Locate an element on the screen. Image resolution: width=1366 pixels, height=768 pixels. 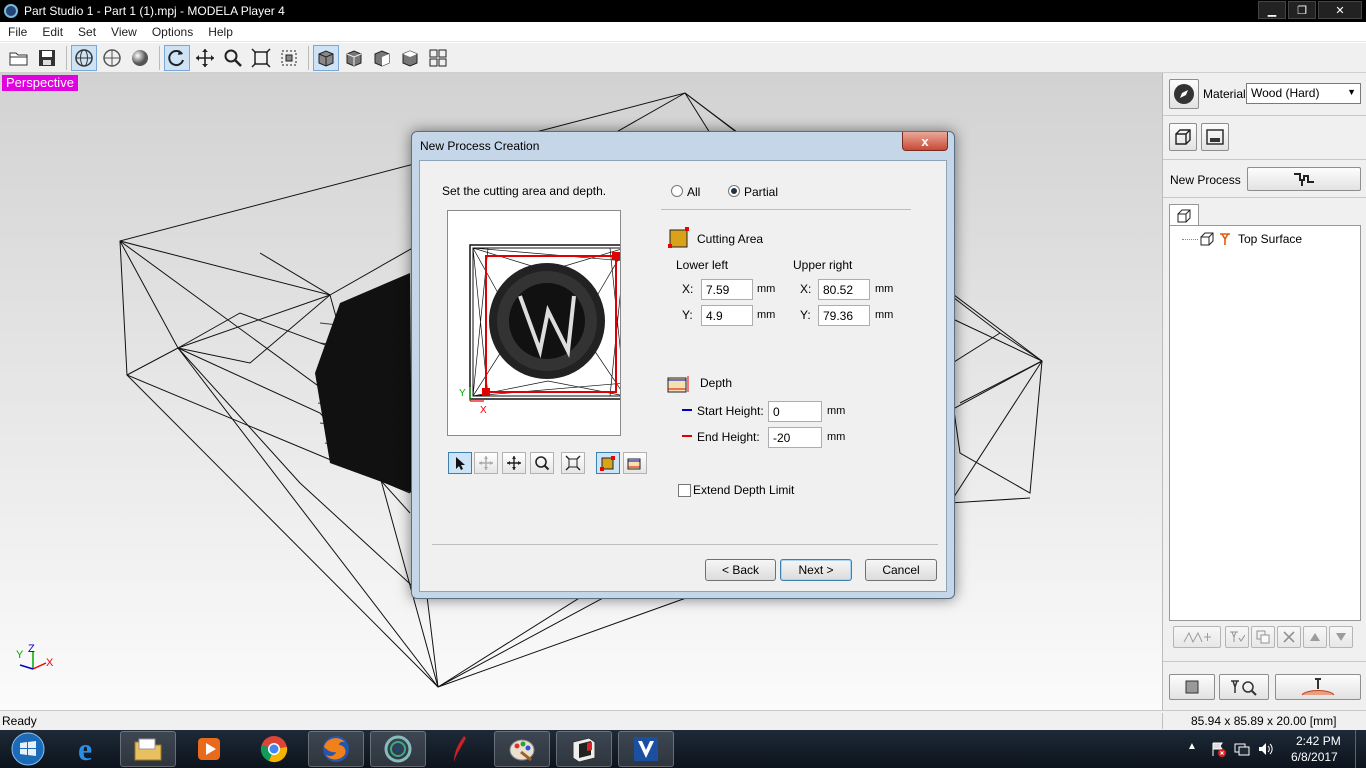
lower-left-x-input: 7.59 is located at coordinates (727, 289).